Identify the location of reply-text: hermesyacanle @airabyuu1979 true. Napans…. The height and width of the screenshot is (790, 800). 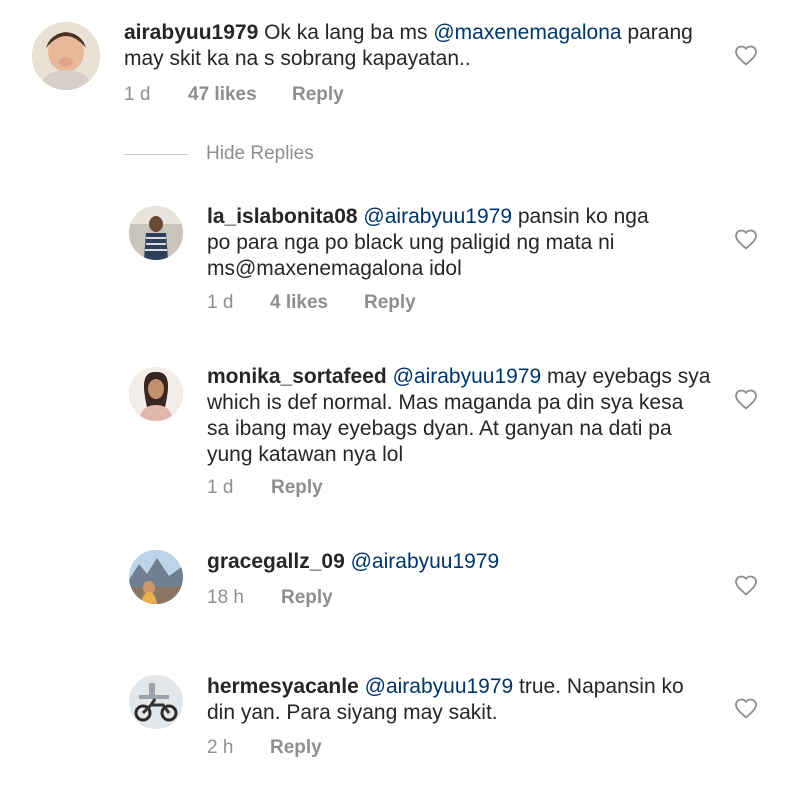
(457, 700).